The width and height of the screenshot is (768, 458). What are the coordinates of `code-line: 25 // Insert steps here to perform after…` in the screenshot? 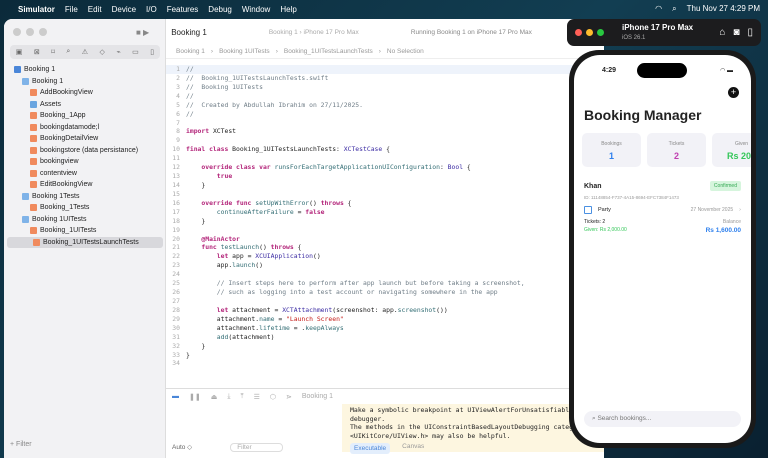 It's located at (385, 283).